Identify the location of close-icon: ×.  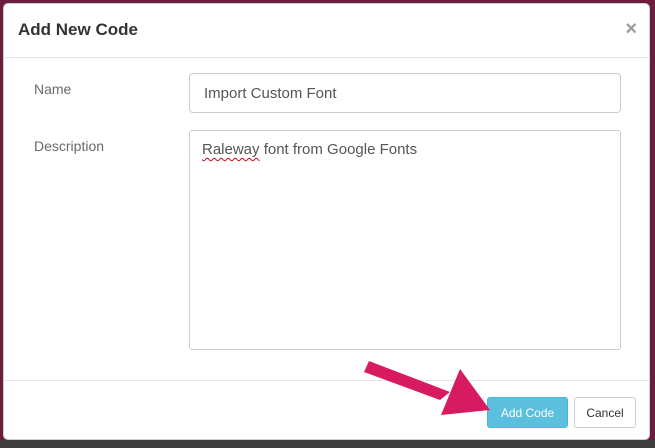
(631, 29).